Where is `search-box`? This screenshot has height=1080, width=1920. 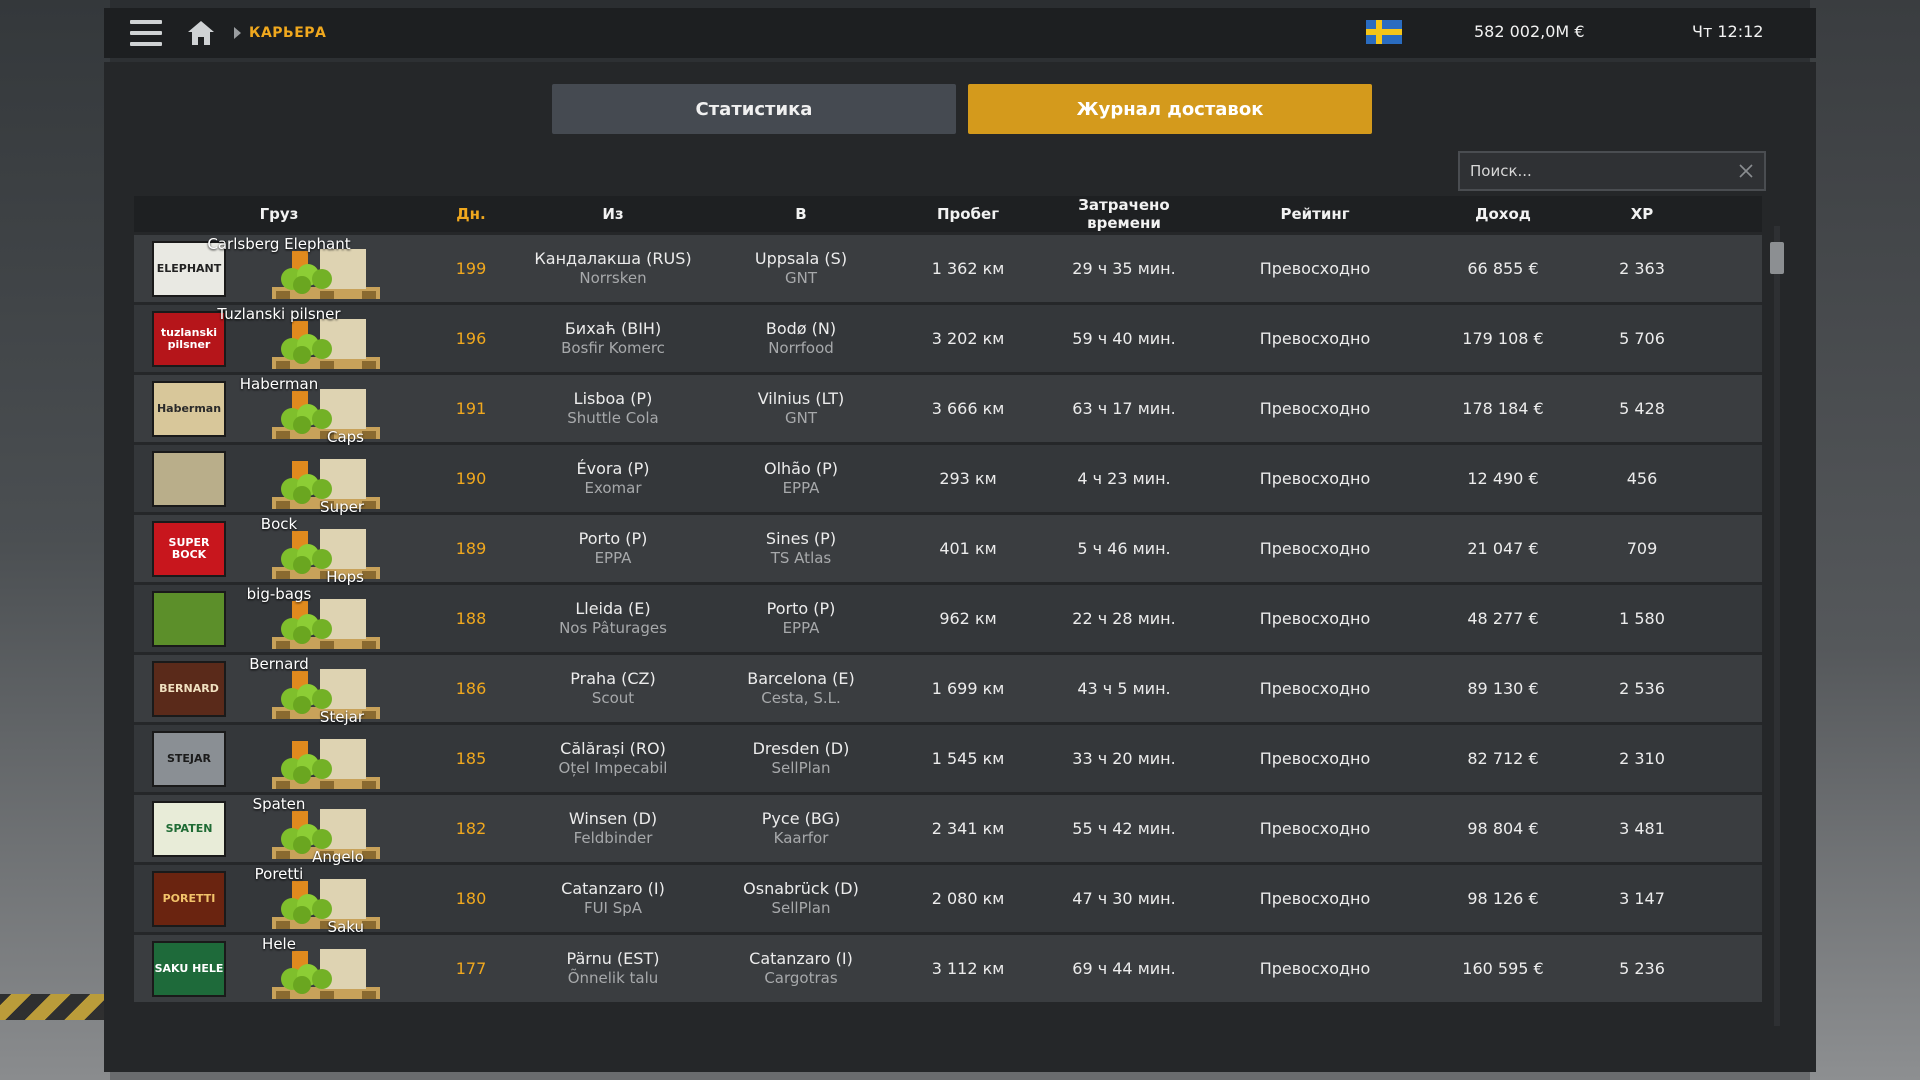
search-box is located at coordinates (1612, 171).